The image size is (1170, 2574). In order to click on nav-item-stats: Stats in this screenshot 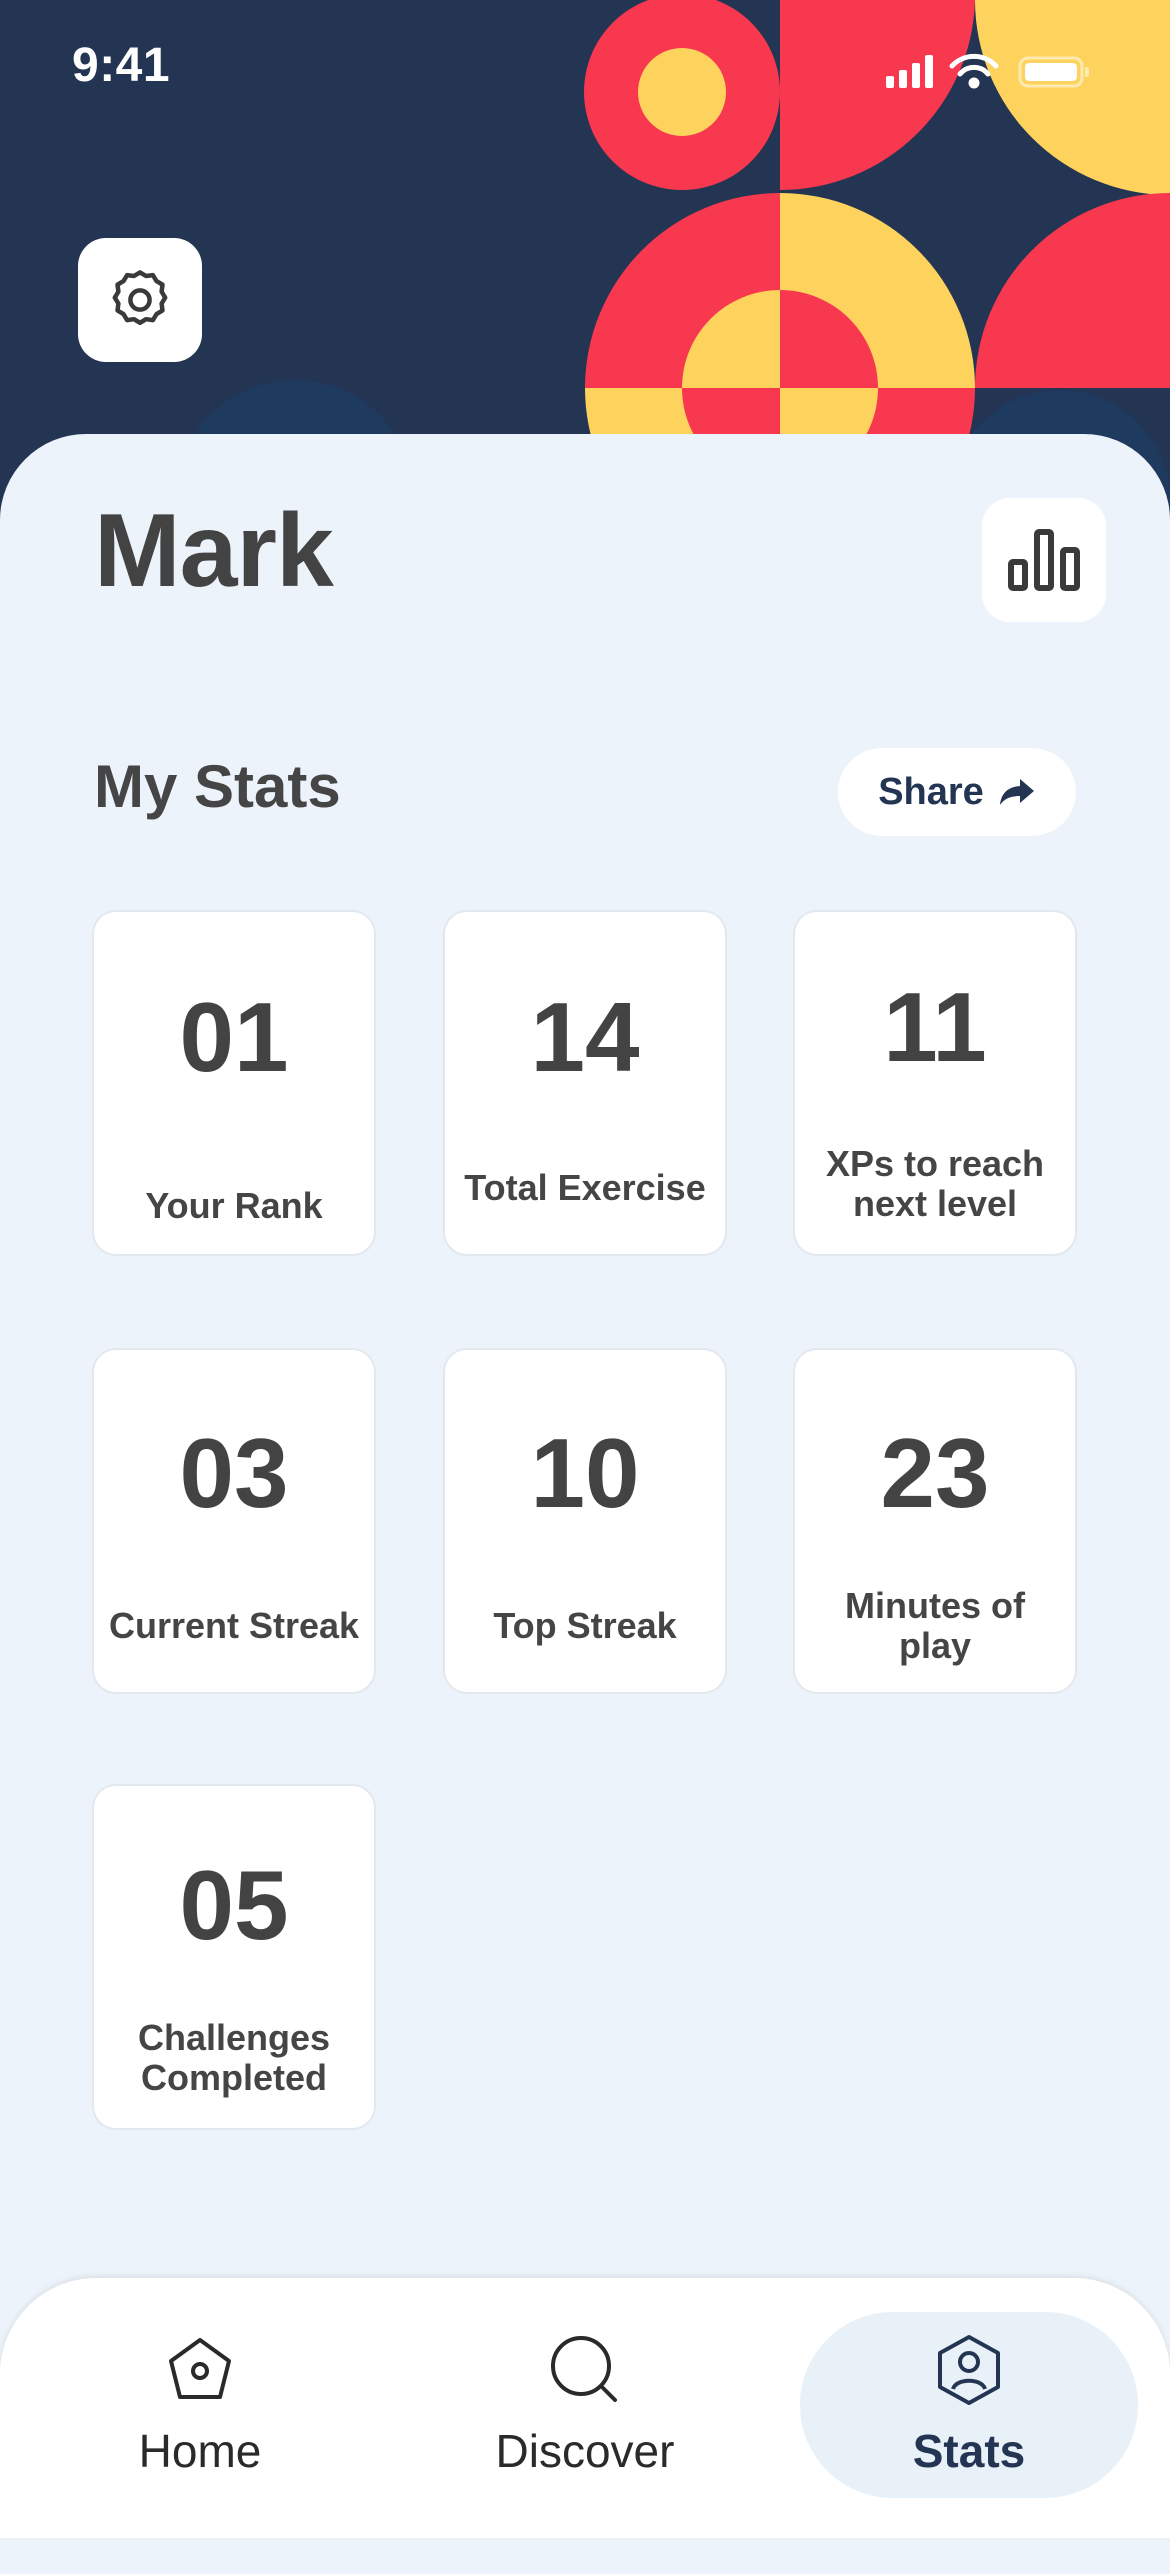, I will do `click(969, 2405)`.